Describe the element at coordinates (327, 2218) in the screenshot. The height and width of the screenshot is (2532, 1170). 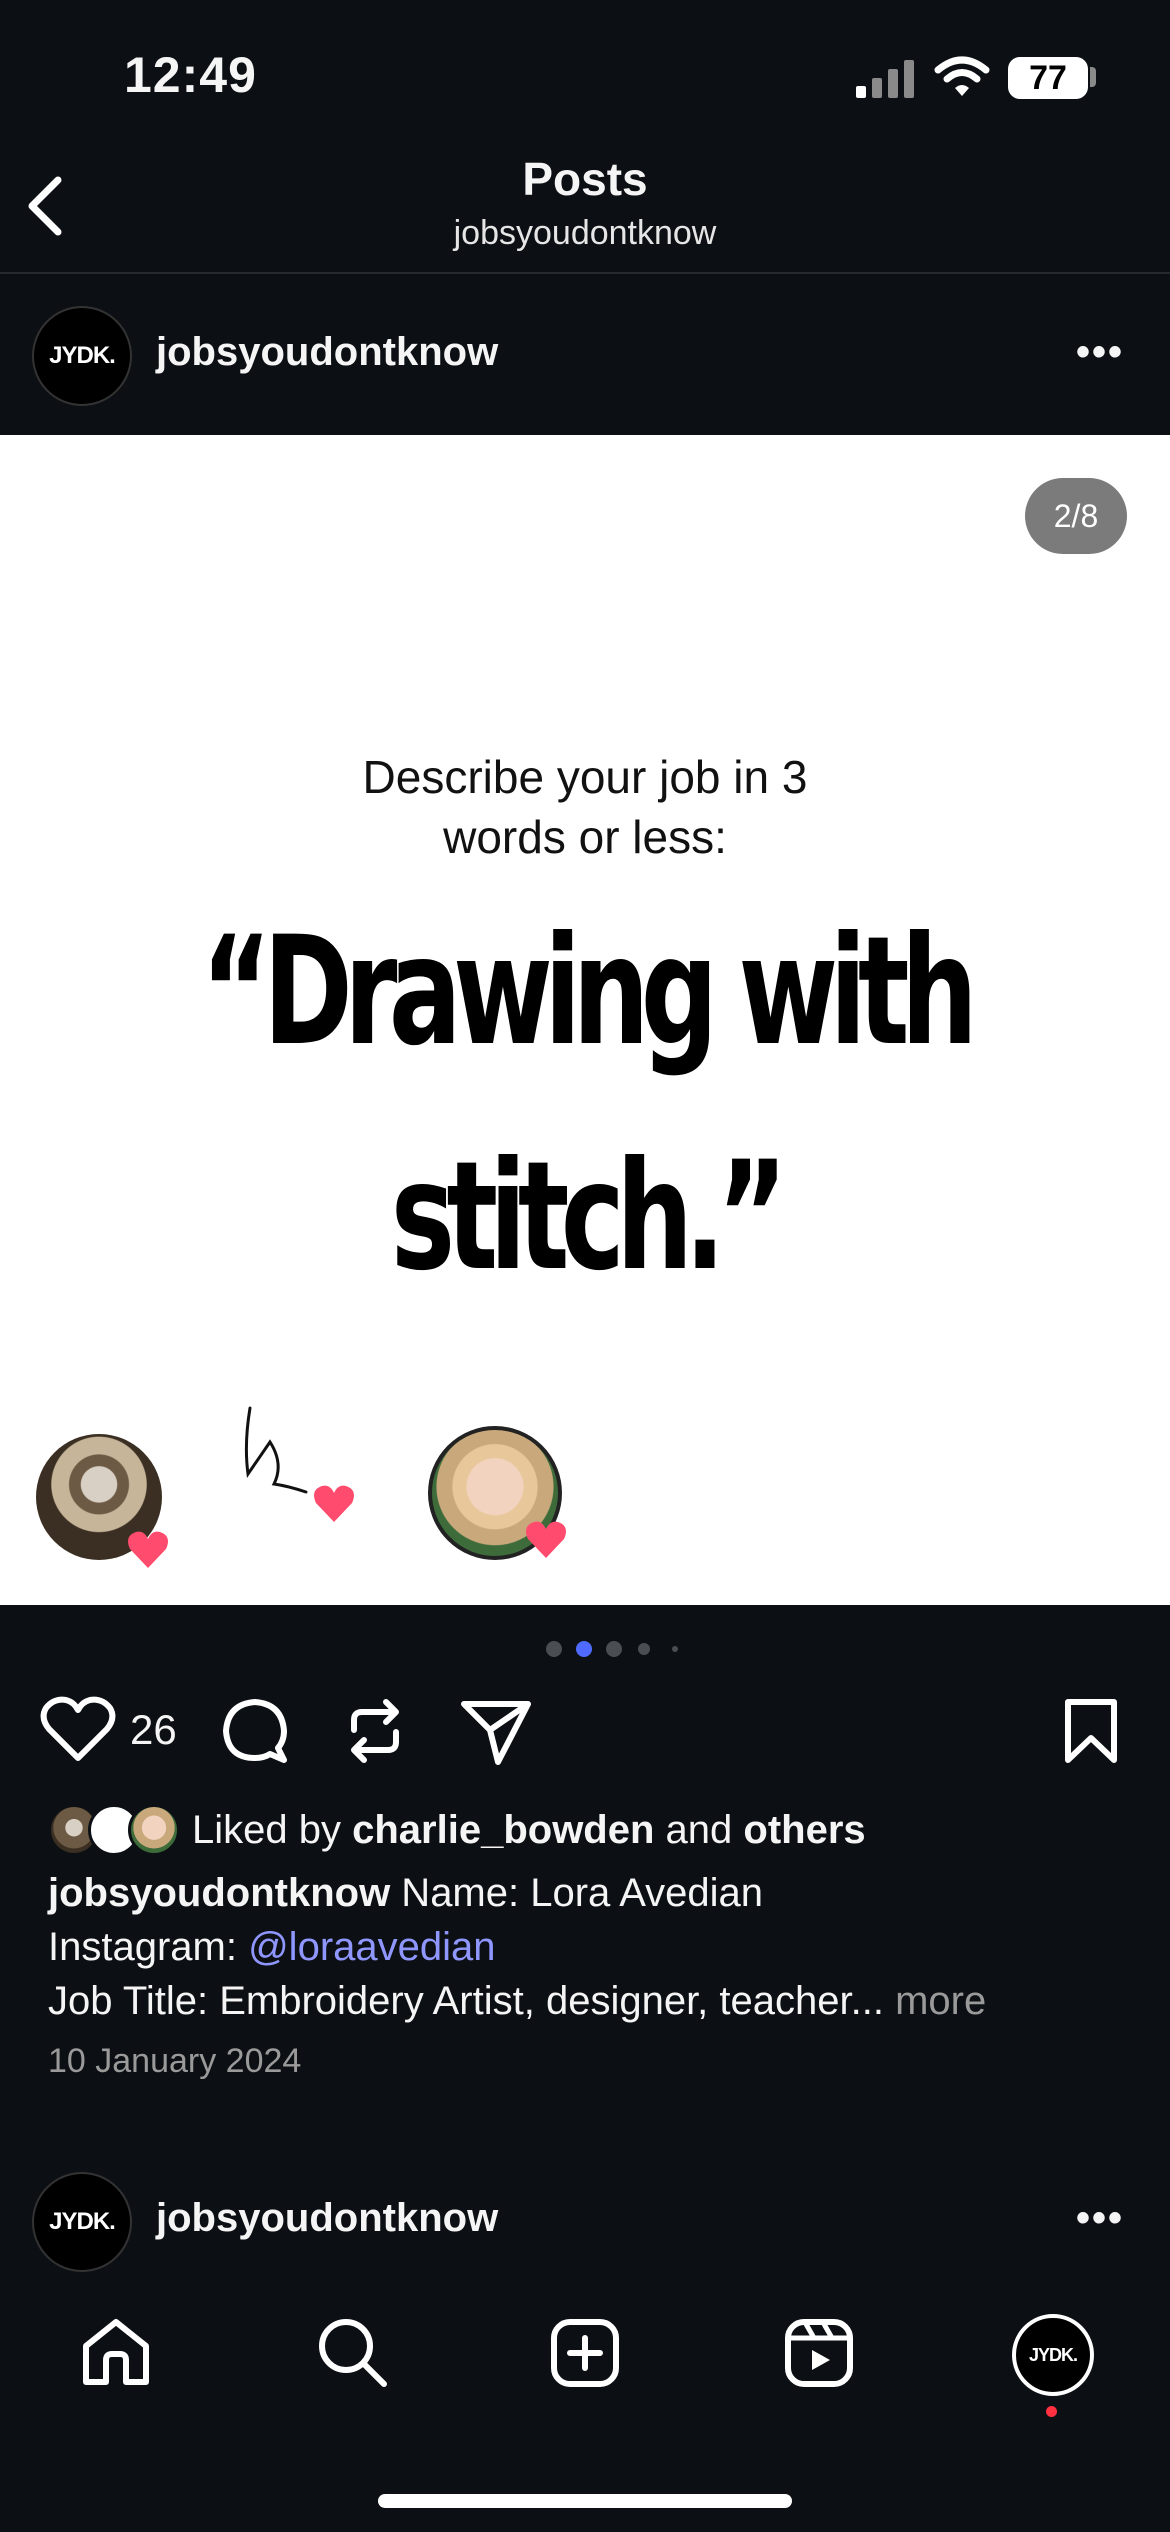
I see `next-post-username: jobsyoudontknow` at that location.